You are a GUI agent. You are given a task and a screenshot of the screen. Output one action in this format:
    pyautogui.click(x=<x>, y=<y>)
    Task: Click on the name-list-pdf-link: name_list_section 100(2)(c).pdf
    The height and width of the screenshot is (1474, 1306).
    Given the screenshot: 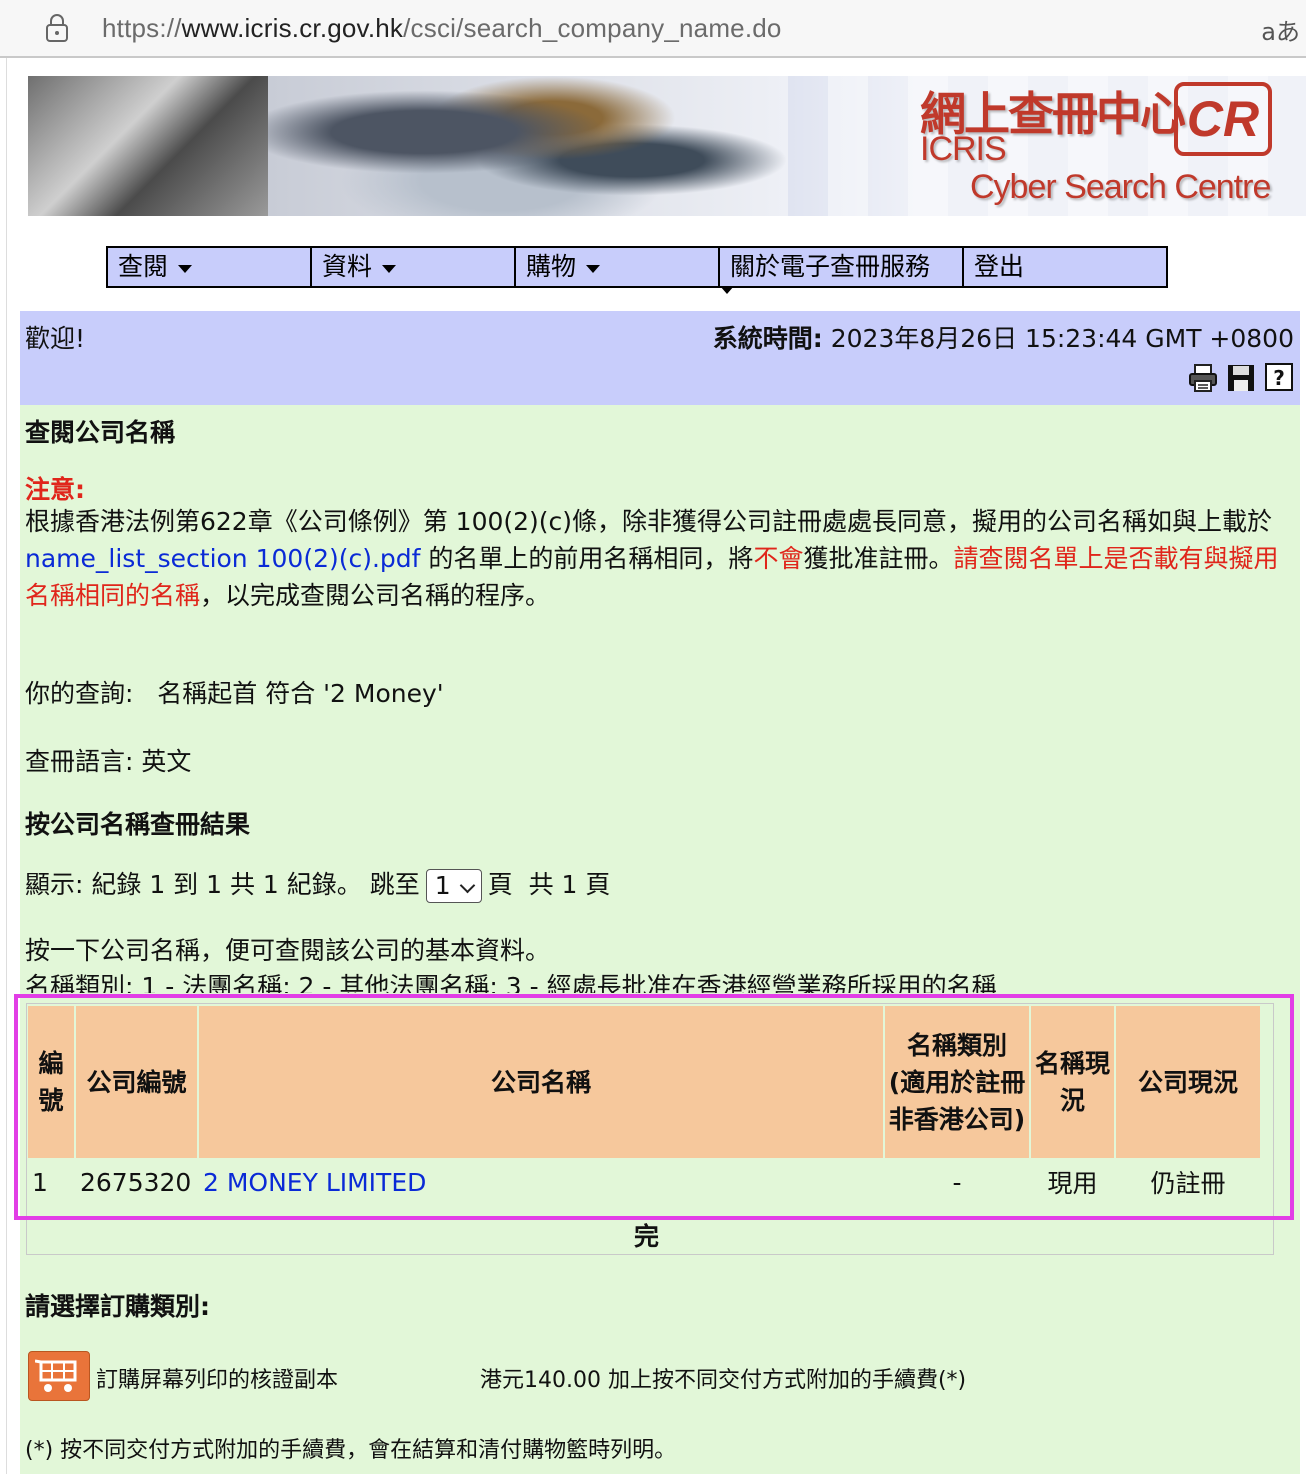 What is the action you would take?
    pyautogui.click(x=222, y=558)
    